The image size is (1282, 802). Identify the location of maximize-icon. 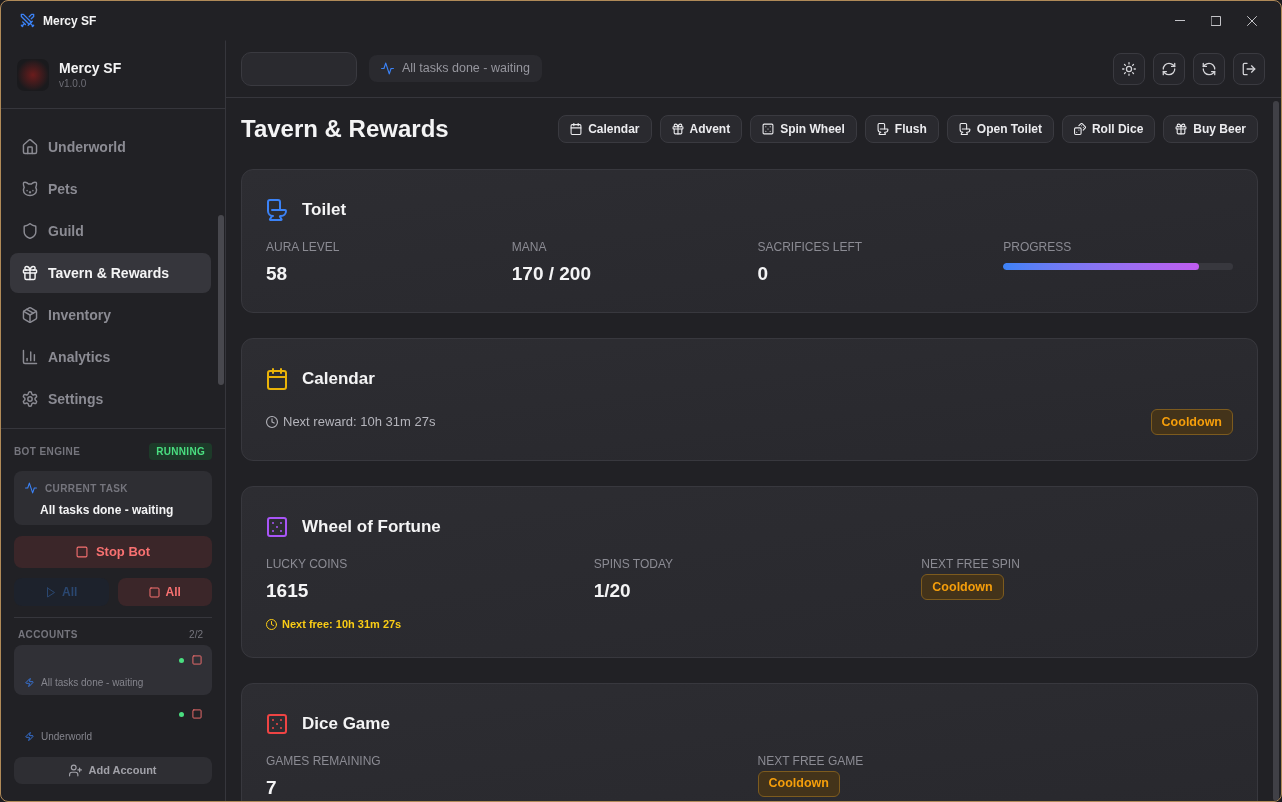
(1216, 20).